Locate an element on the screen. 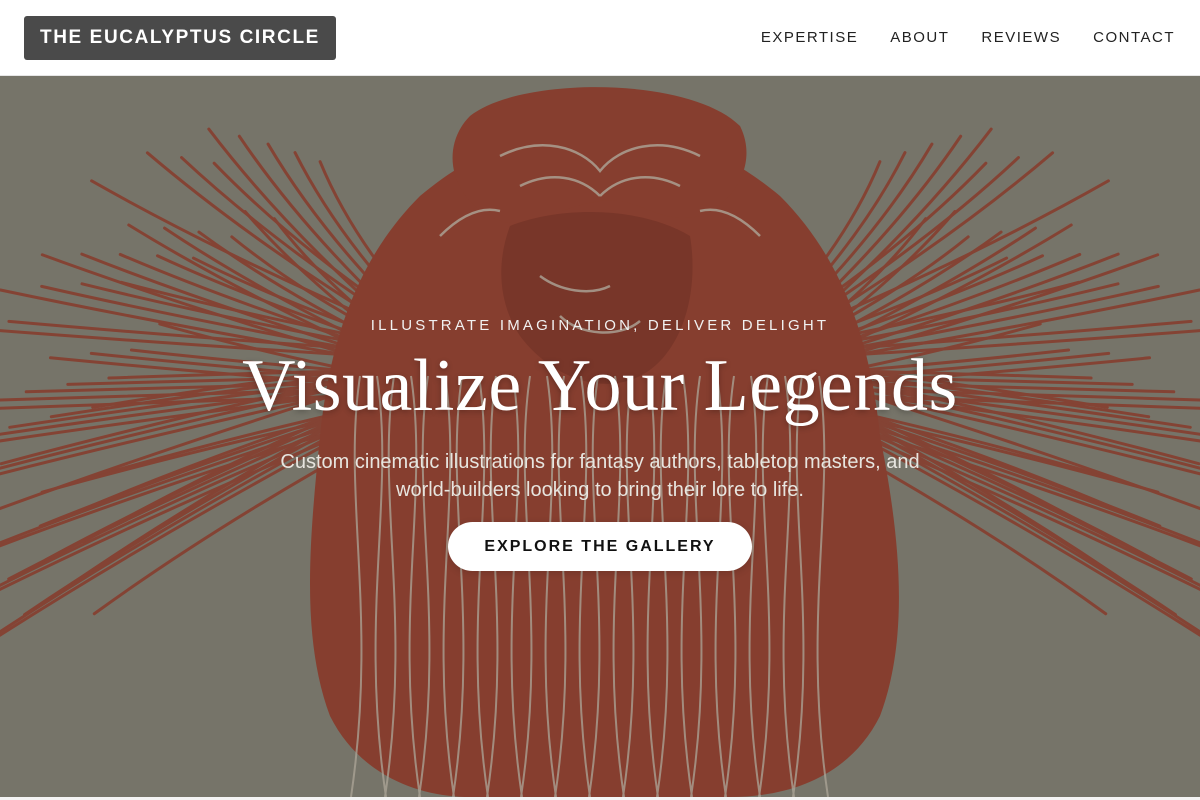 The image size is (1200, 800). nav-link-reviews: REVIEWS is located at coordinates (1021, 37).